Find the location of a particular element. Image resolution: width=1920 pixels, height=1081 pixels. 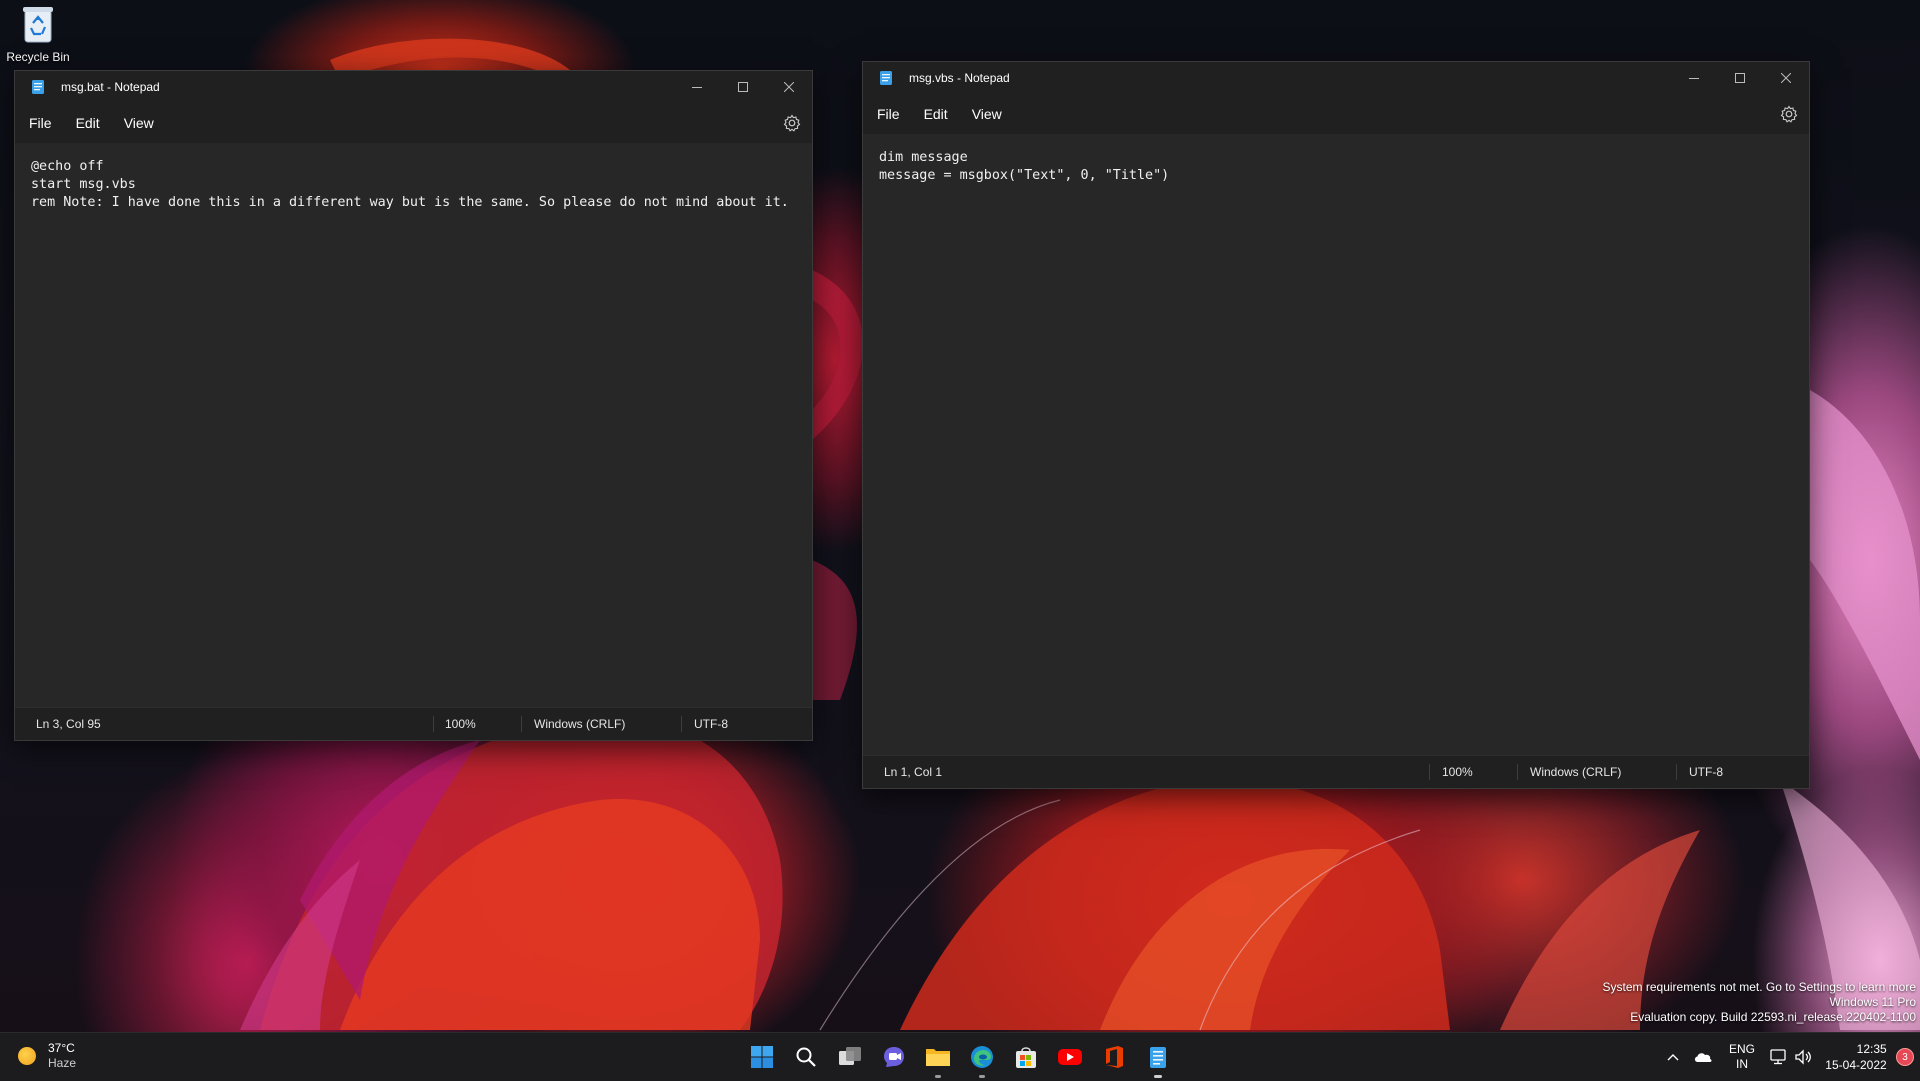

teams-chat-button is located at coordinates (894, 1057).